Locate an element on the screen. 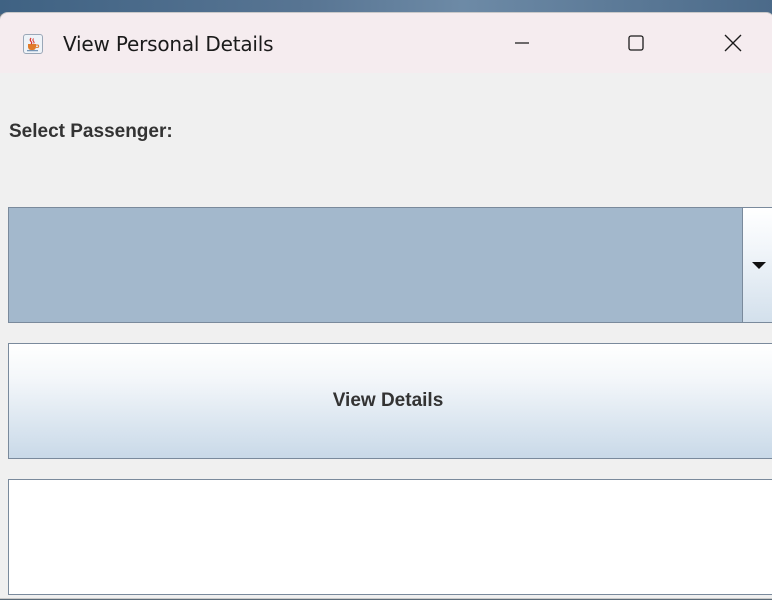  chevron-down-icon is located at coordinates (759, 265).